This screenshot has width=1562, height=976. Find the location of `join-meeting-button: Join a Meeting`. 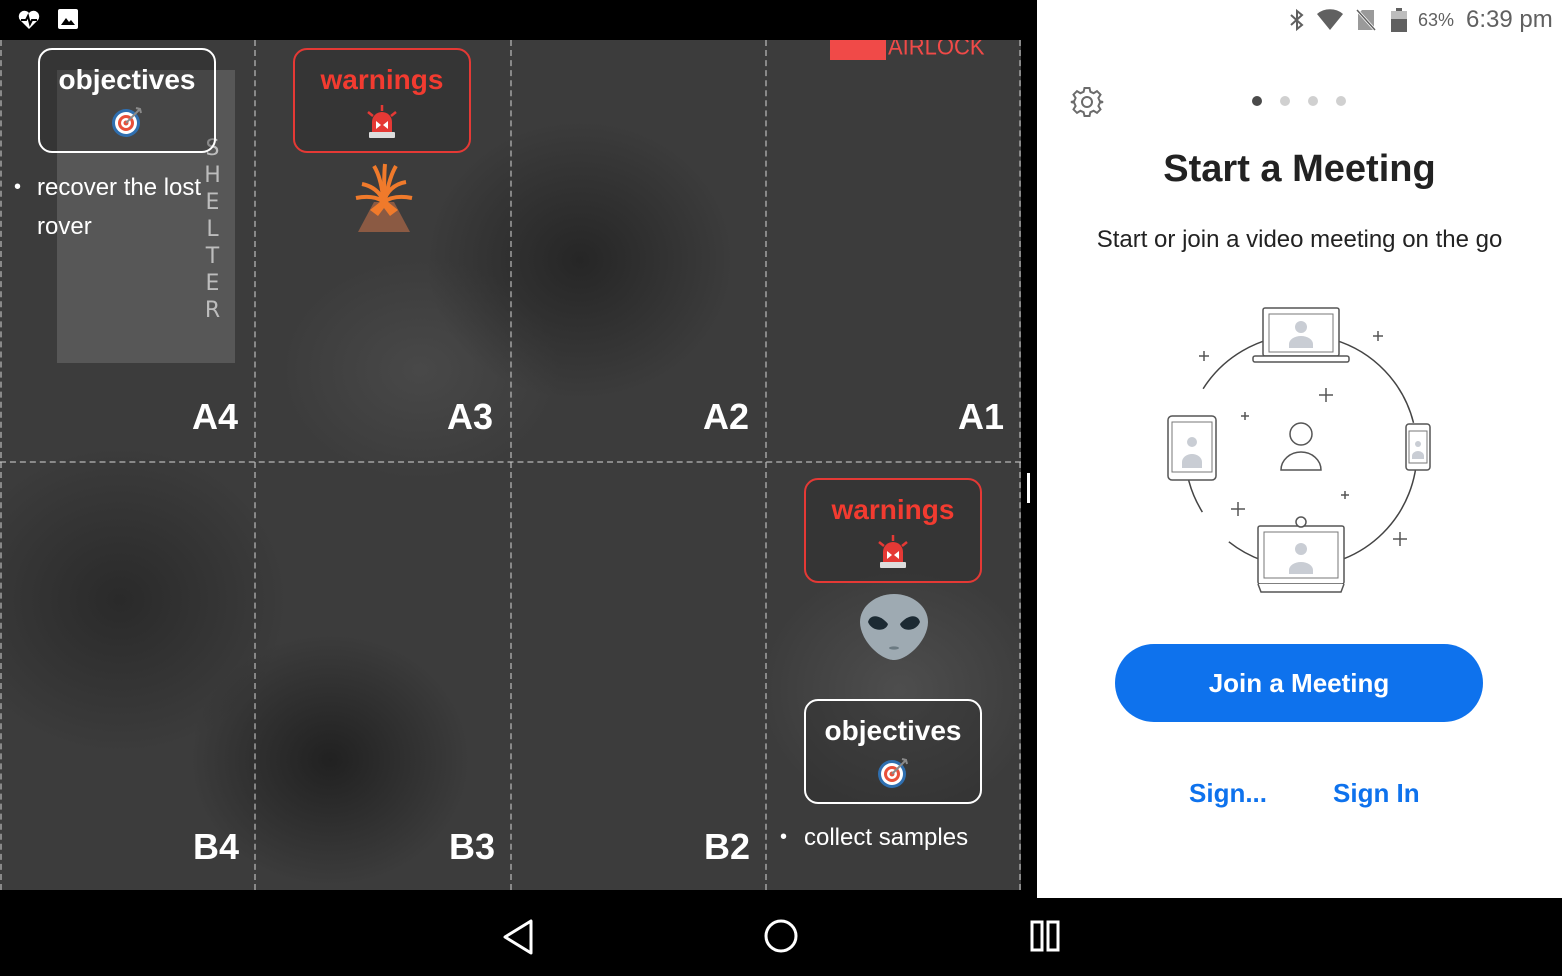

join-meeting-button: Join a Meeting is located at coordinates (1299, 683).